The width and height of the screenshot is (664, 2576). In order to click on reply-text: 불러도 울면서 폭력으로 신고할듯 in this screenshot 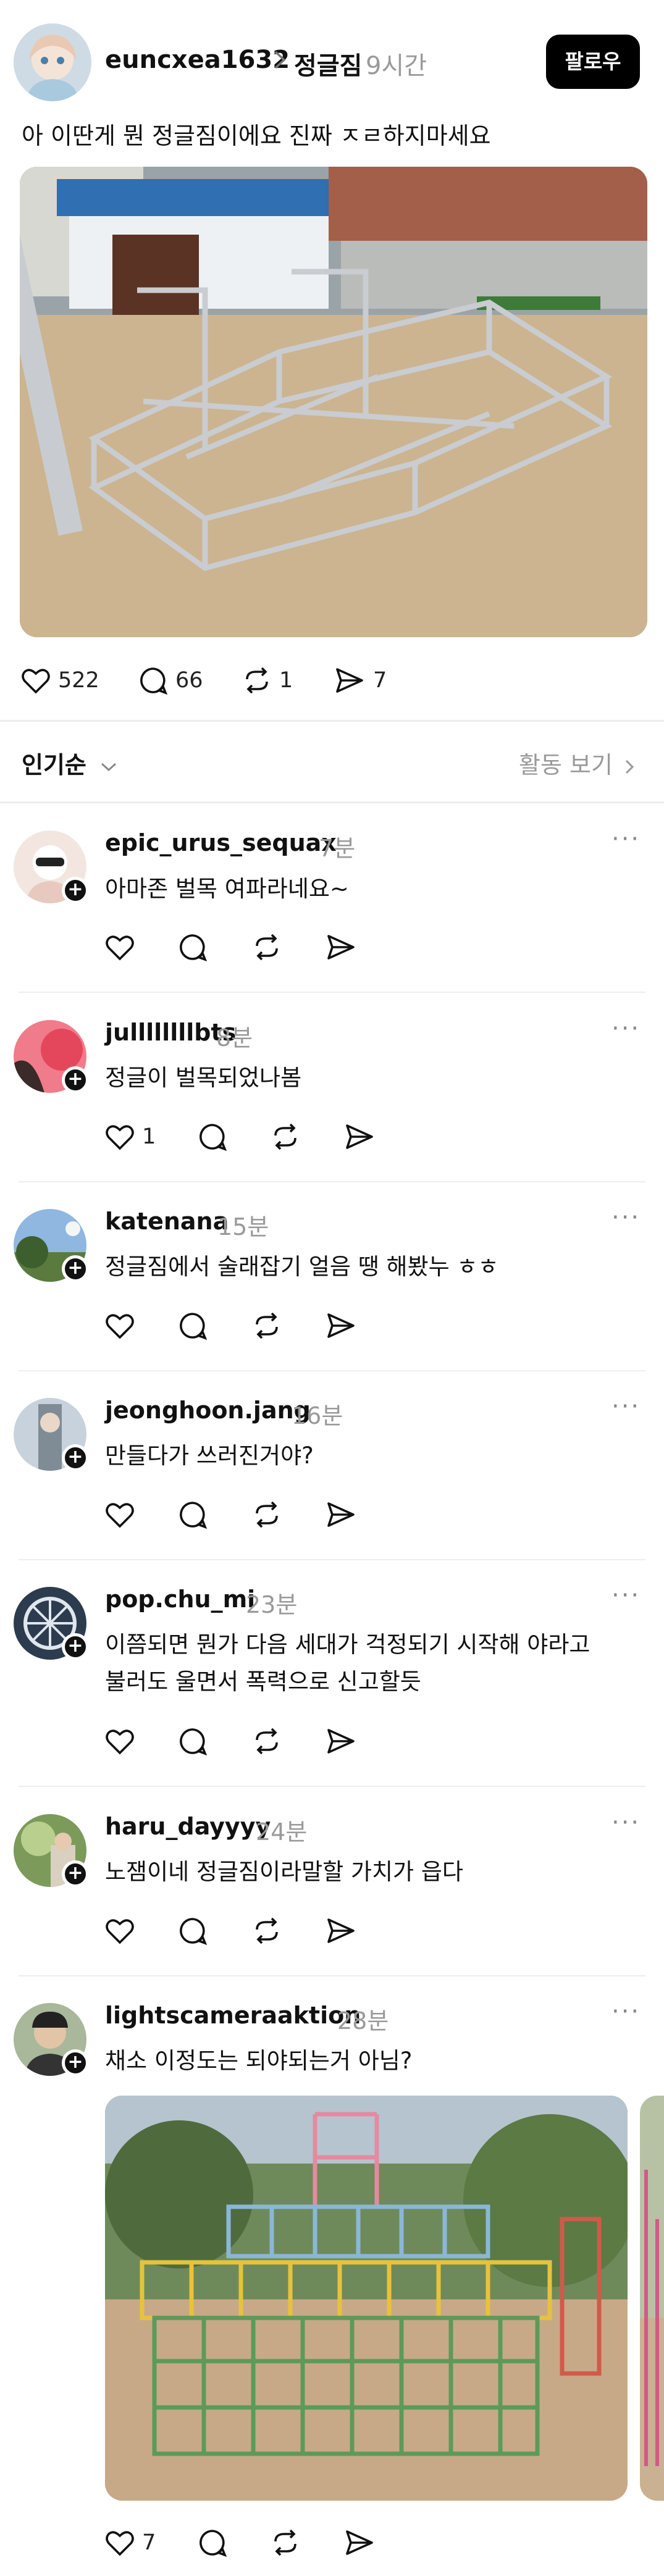, I will do `click(263, 1682)`.